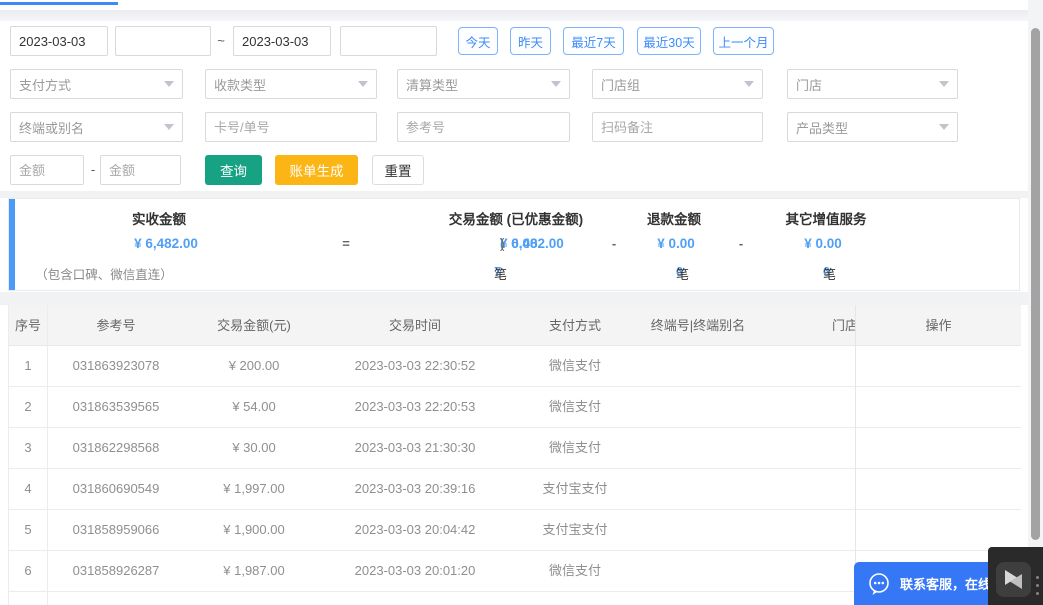 This screenshot has height=605, width=1043. Describe the element at coordinates (698, 325) in the screenshot. I see `col-header-terminal: 终端号|终端别名` at that location.